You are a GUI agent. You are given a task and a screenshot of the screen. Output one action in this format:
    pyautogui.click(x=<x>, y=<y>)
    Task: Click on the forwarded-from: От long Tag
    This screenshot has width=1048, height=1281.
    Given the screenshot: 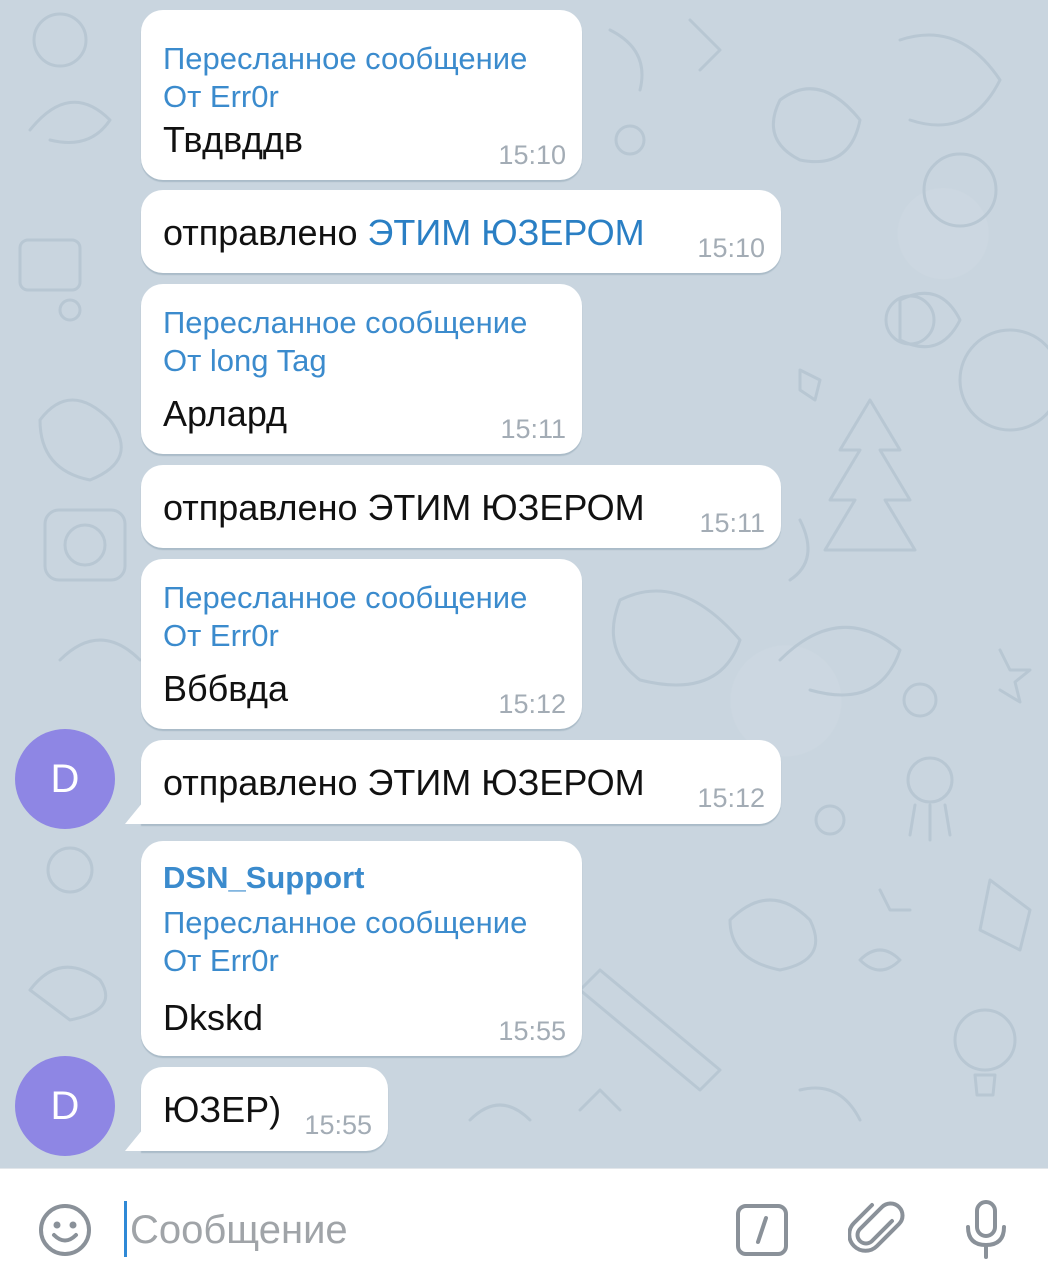 What is the action you would take?
    pyautogui.click(x=245, y=361)
    